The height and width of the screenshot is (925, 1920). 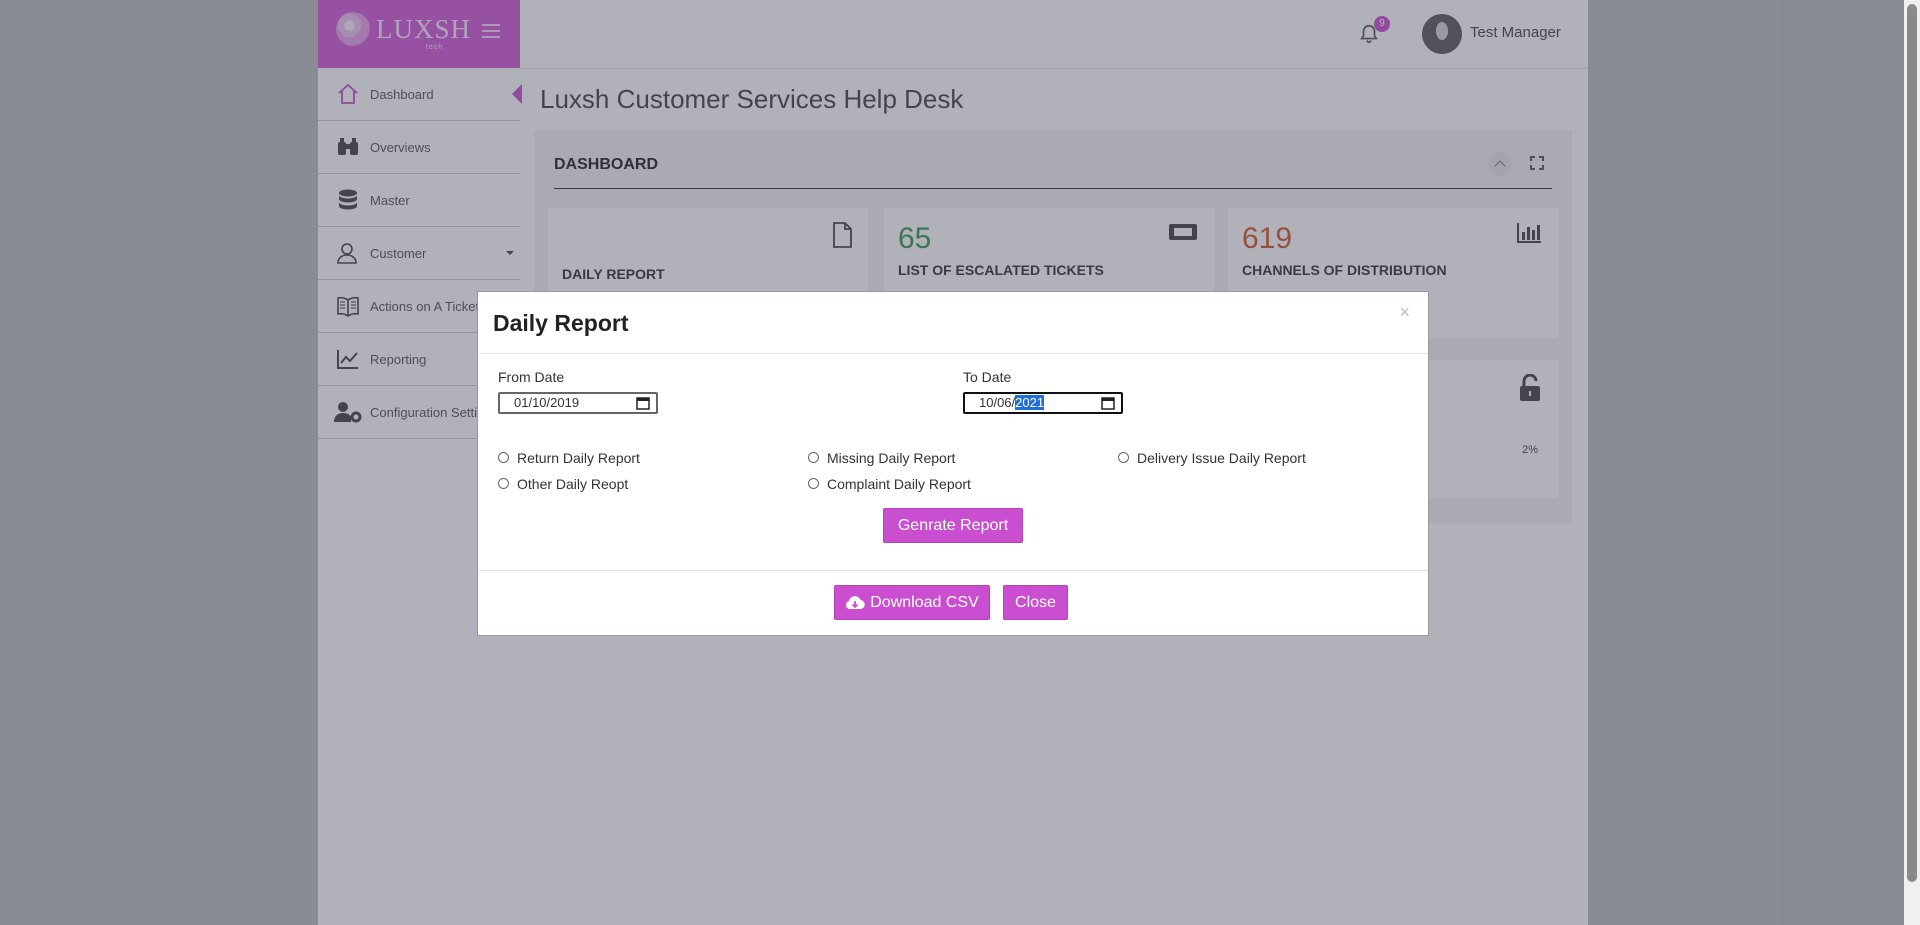 I want to click on from-date-label: From Date, so click(x=531, y=377).